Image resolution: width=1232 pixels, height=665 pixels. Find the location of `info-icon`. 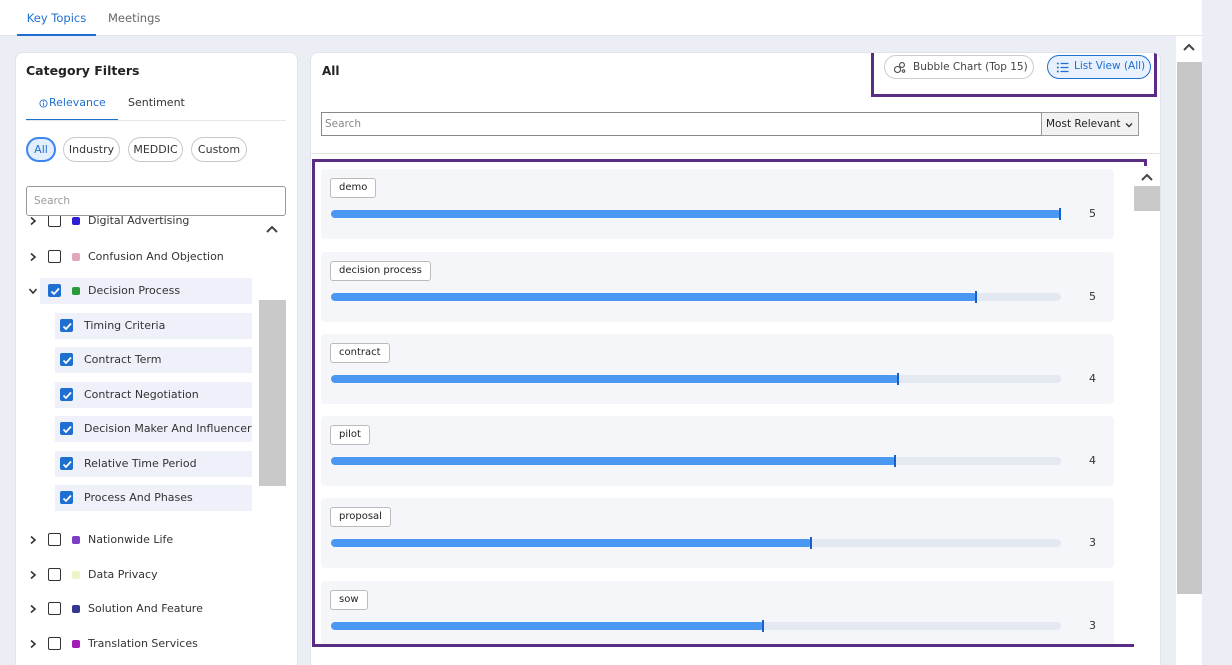

info-icon is located at coordinates (43, 103).